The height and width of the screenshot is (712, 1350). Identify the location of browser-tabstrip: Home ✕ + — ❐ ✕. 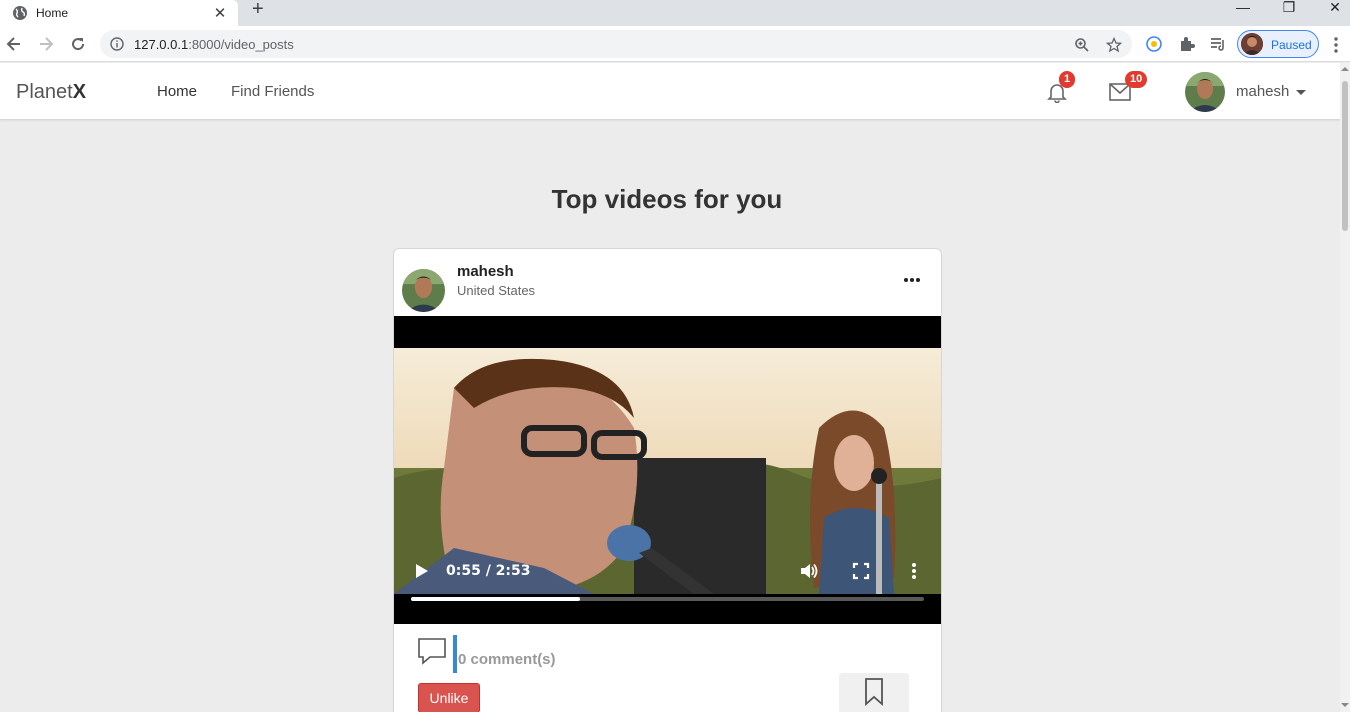
(675, 13).